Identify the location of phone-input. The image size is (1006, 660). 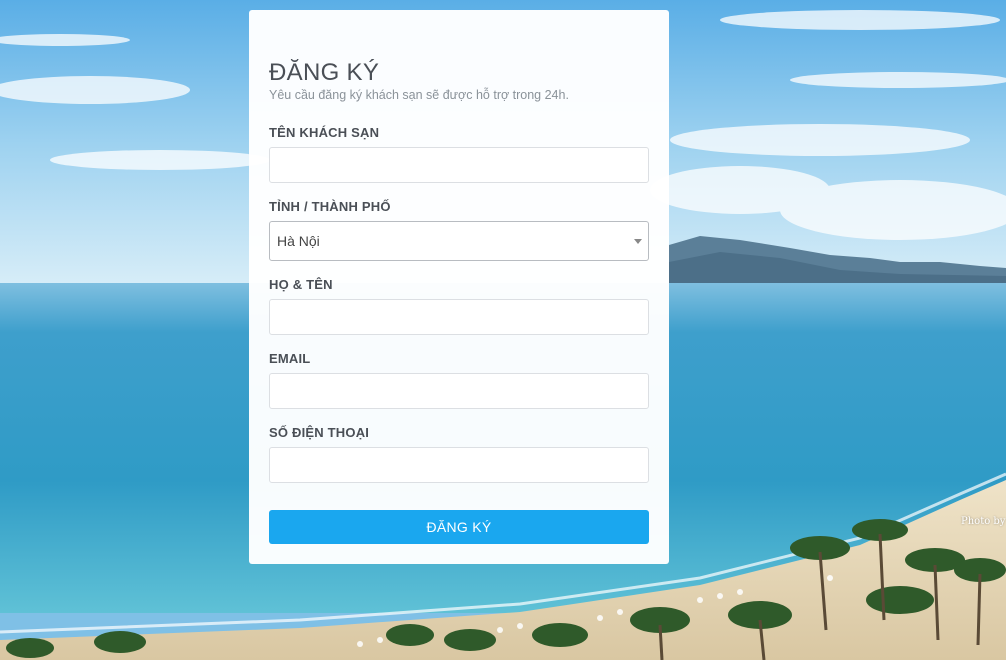
(459, 465).